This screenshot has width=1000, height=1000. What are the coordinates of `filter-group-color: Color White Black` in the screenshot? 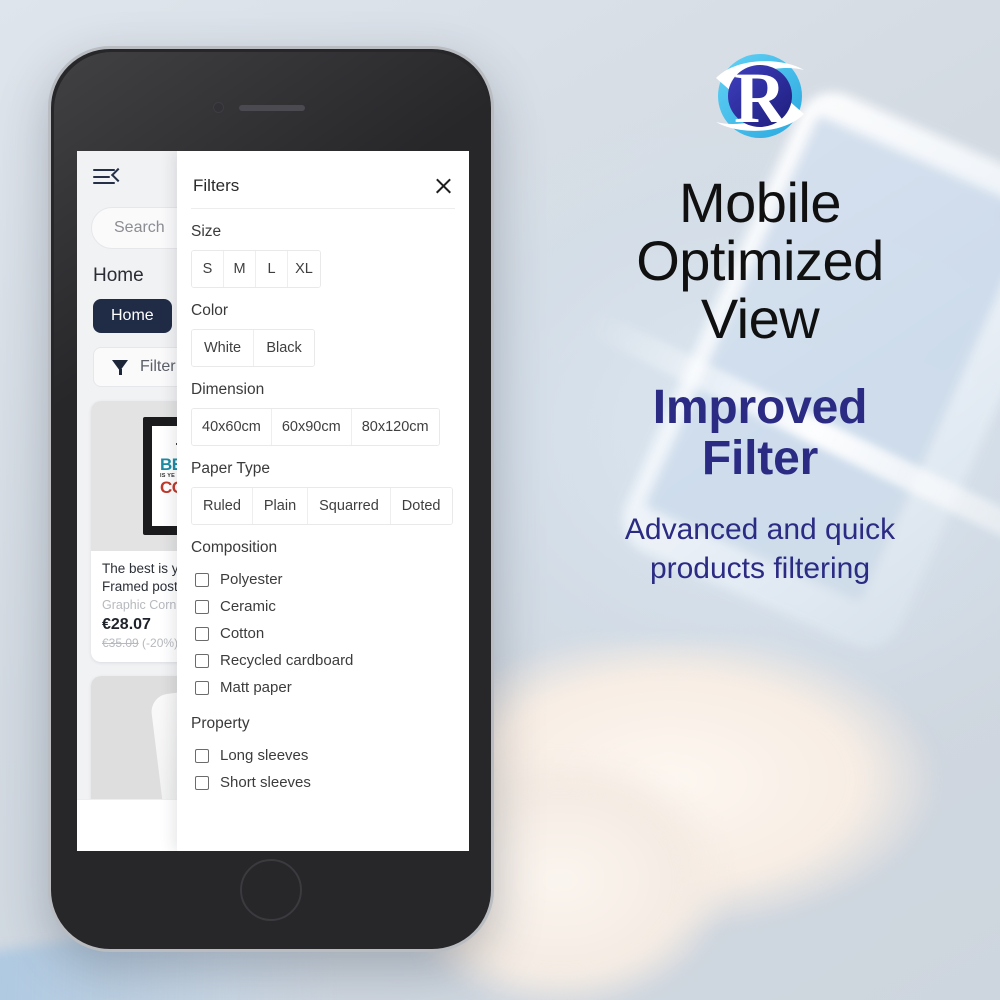 It's located at (323, 327).